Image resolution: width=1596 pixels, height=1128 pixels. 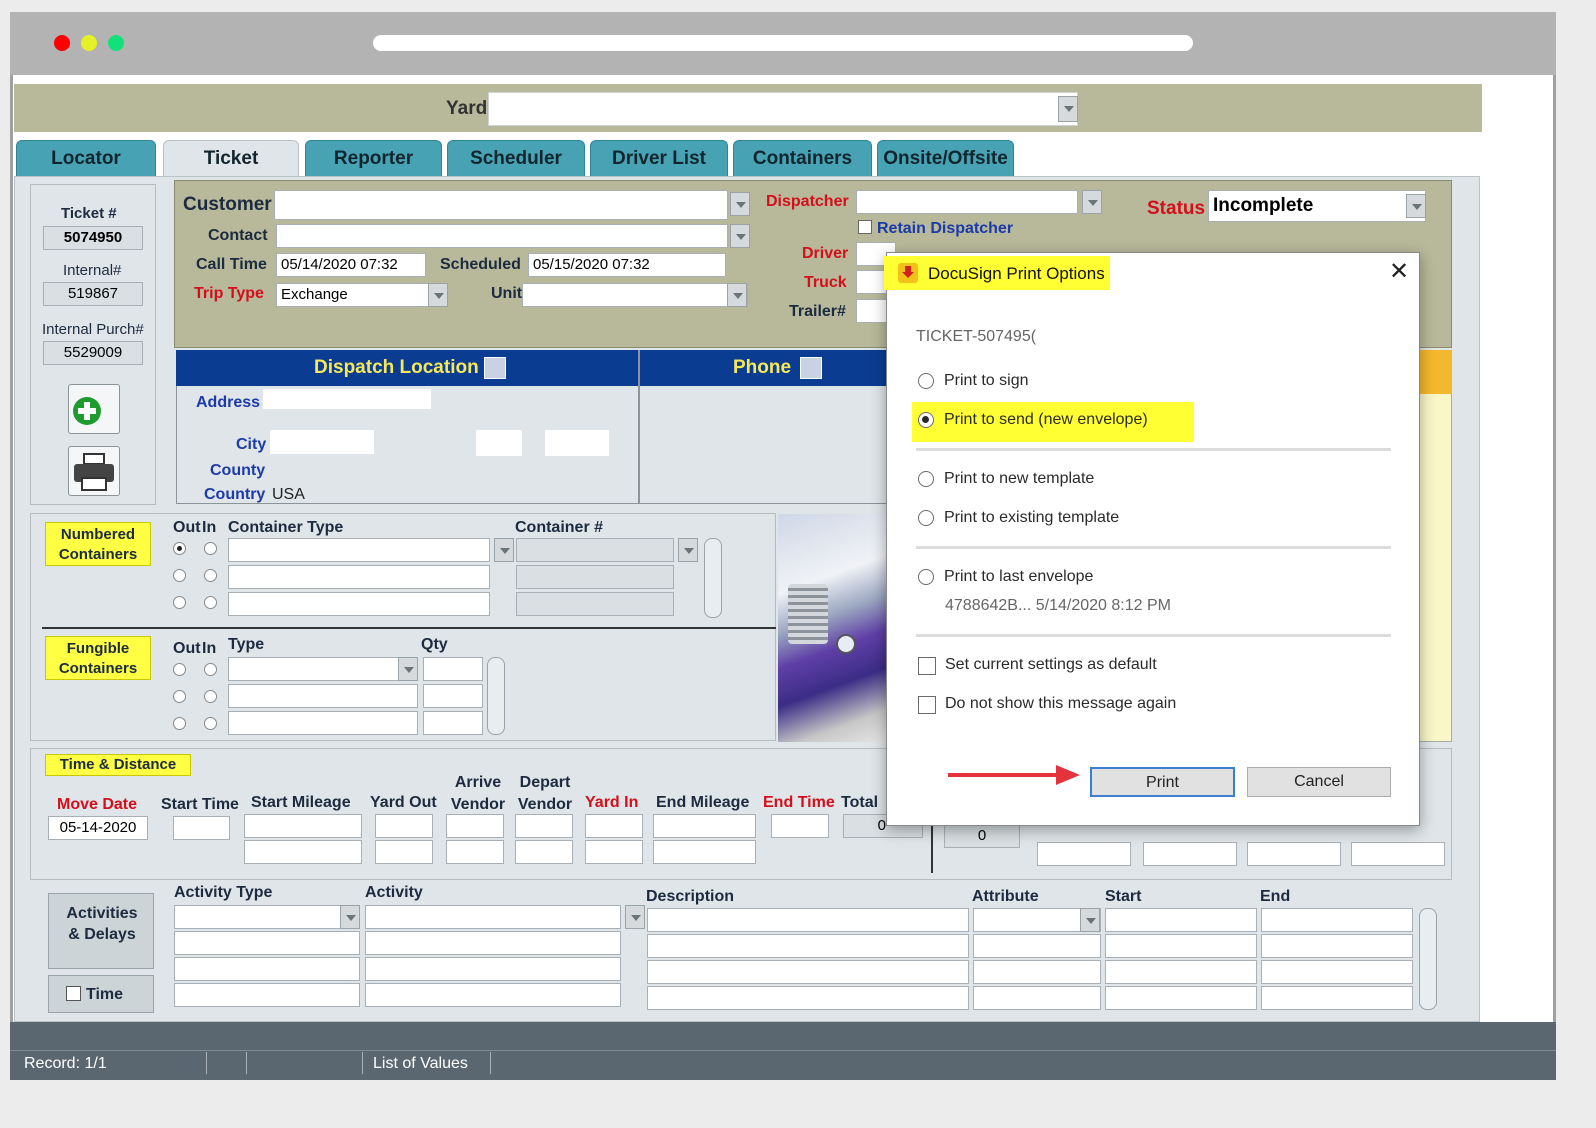 I want to click on print-to-send-label: Print to send (new envelope), so click(x=1046, y=420).